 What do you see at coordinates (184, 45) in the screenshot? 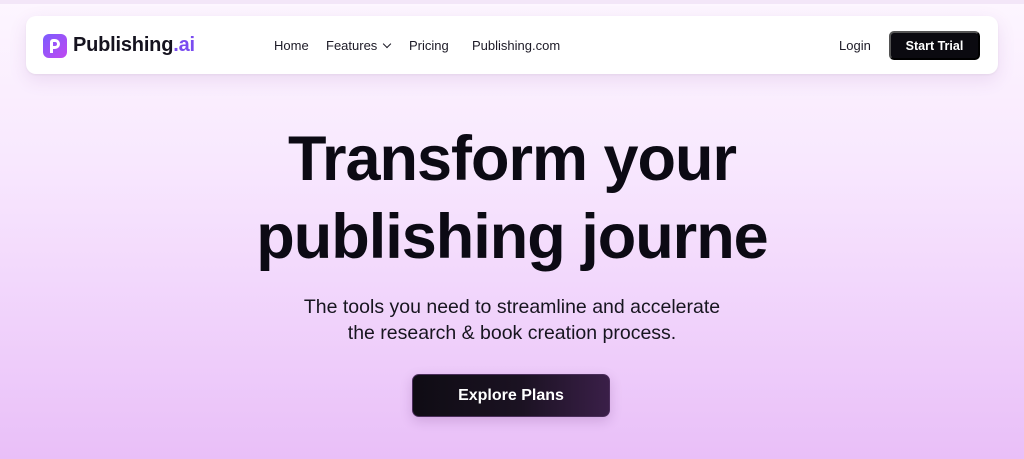
I see `brand-name-accent: .ai` at bounding box center [184, 45].